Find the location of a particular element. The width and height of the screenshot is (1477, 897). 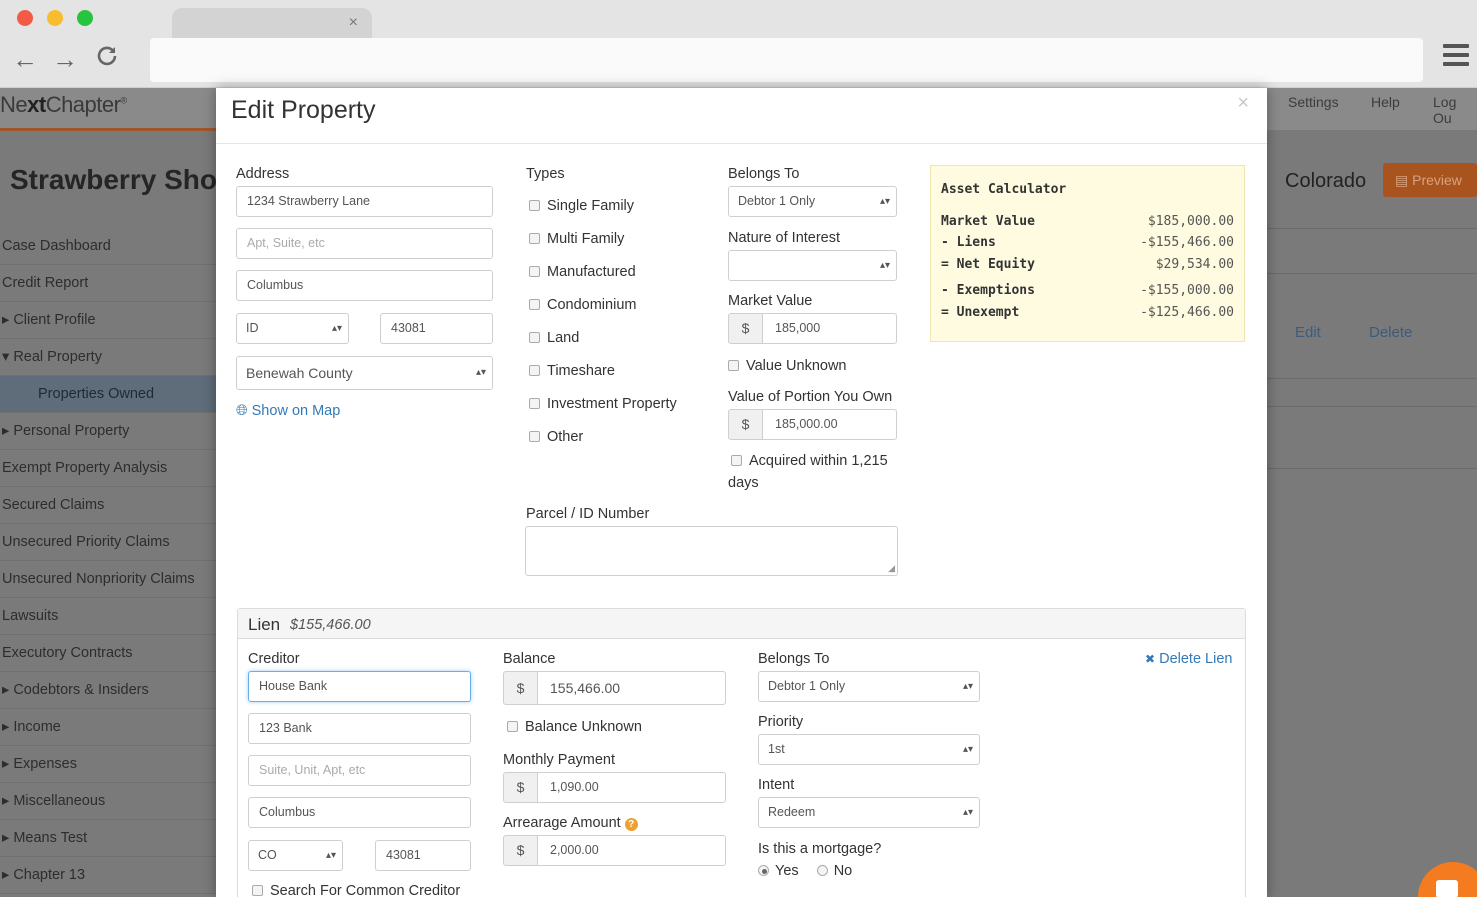

market-value-field: 185,000 is located at coordinates (829, 328).